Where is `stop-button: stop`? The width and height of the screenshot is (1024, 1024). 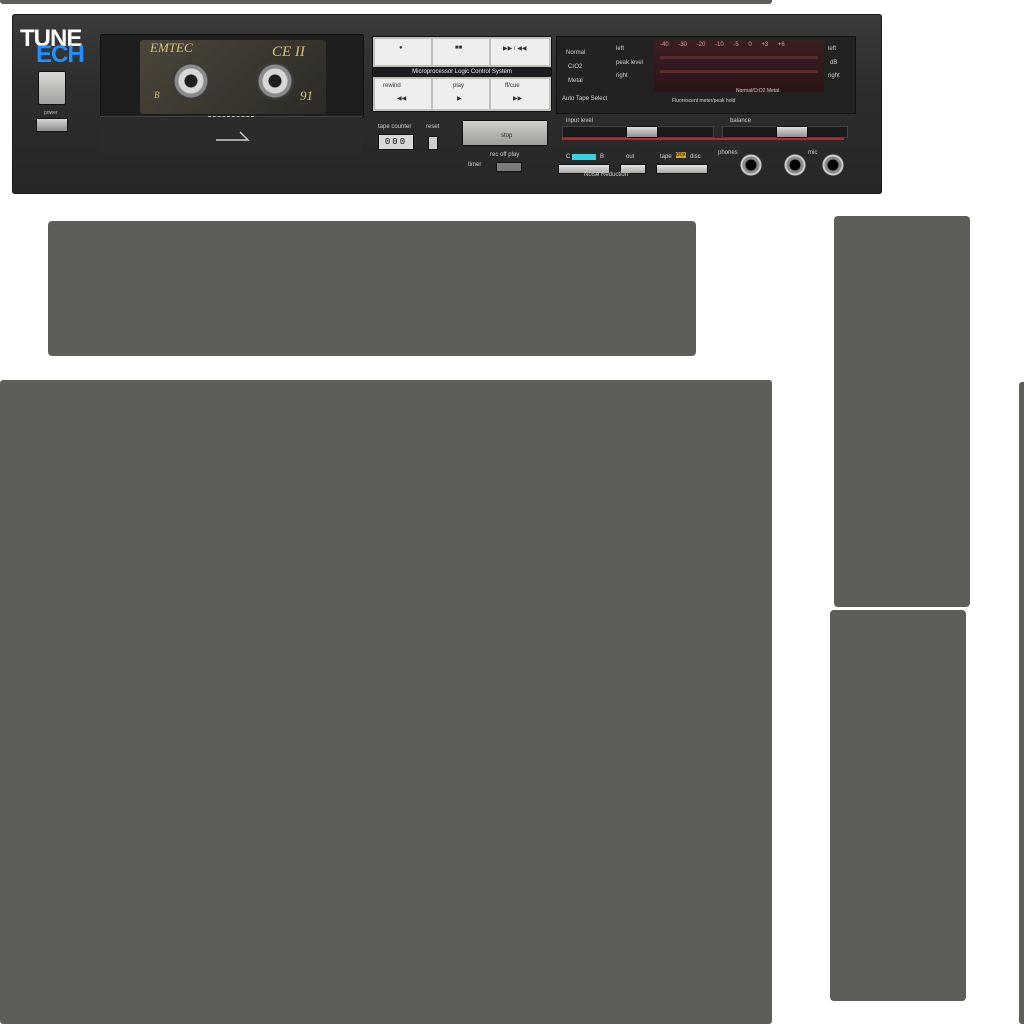
stop-button: stop is located at coordinates (505, 133).